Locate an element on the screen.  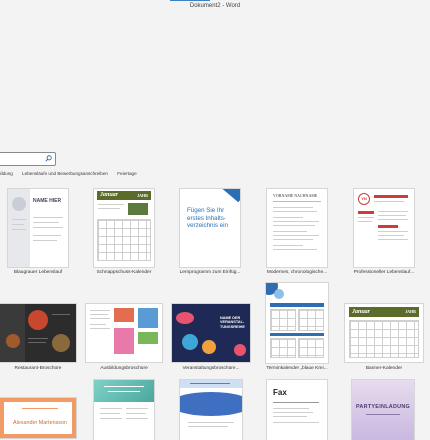
template-label: Blaugrauer Lebenslauf is located at coordinates (38, 272).